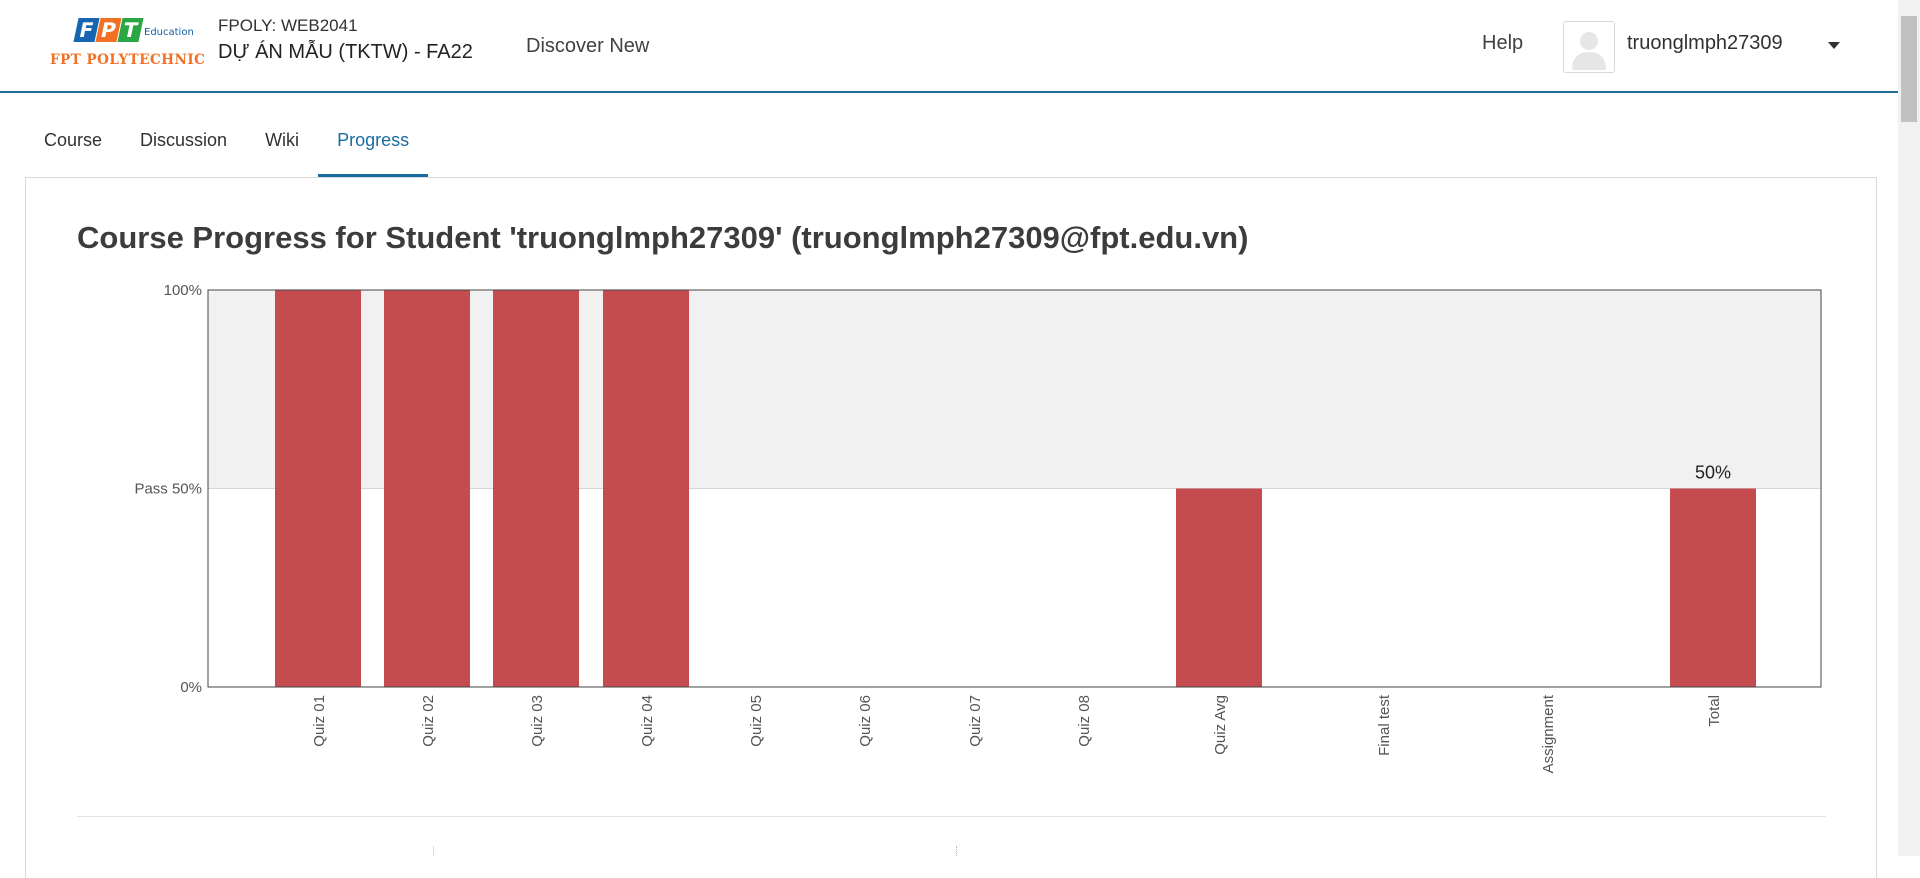 This screenshot has height=878, width=1920. What do you see at coordinates (975, 721) in the screenshot?
I see `x-tick-label: Quiz 07` at bounding box center [975, 721].